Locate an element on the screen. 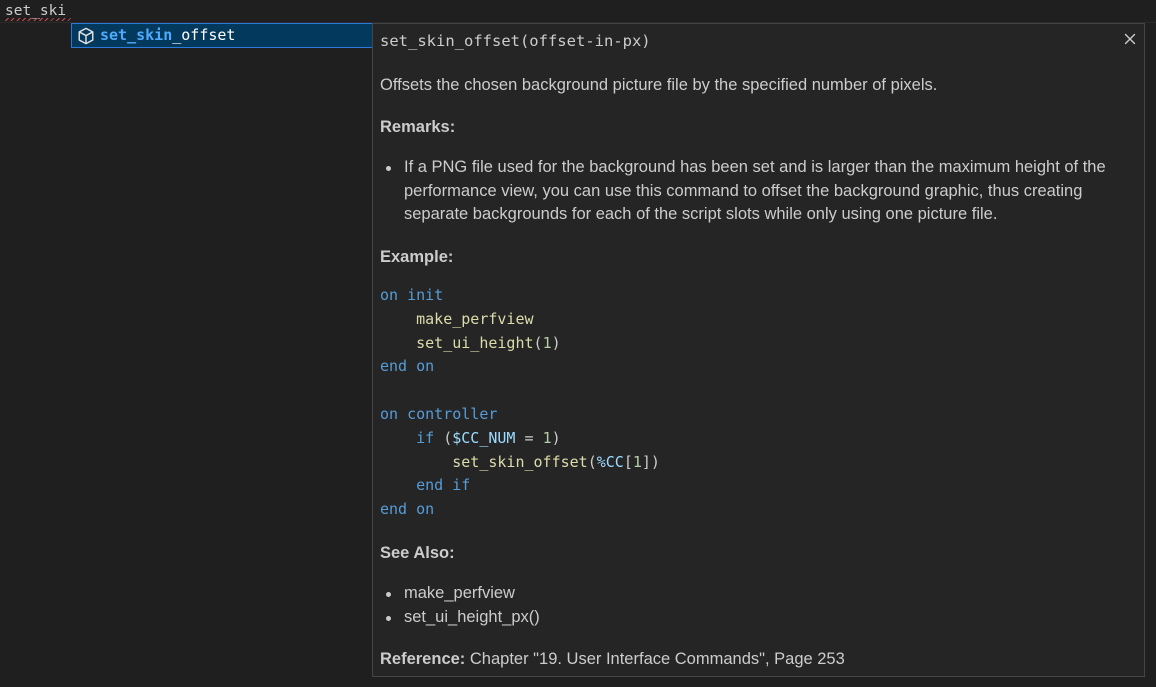  code-line: on controller is located at coordinates (439, 413).